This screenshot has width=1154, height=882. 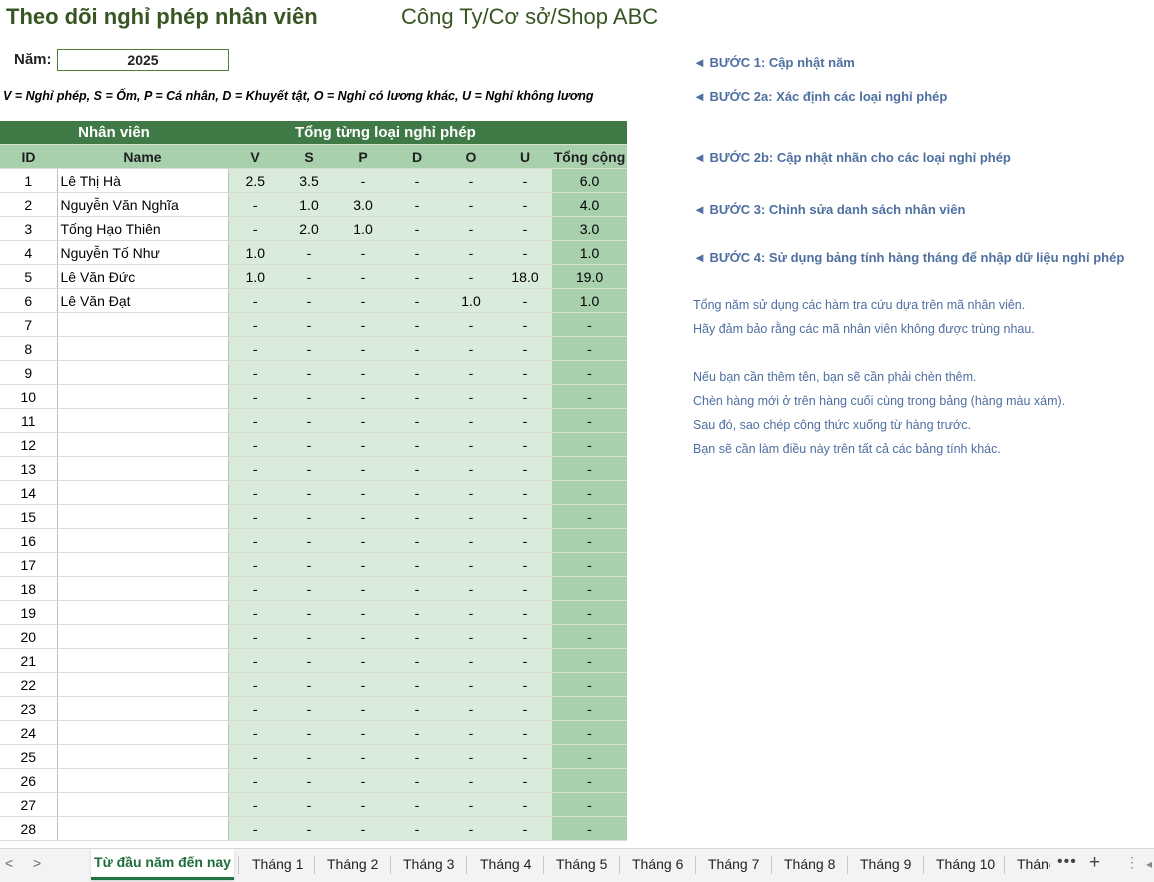 I want to click on cell-id: 28, so click(x=29, y=828).